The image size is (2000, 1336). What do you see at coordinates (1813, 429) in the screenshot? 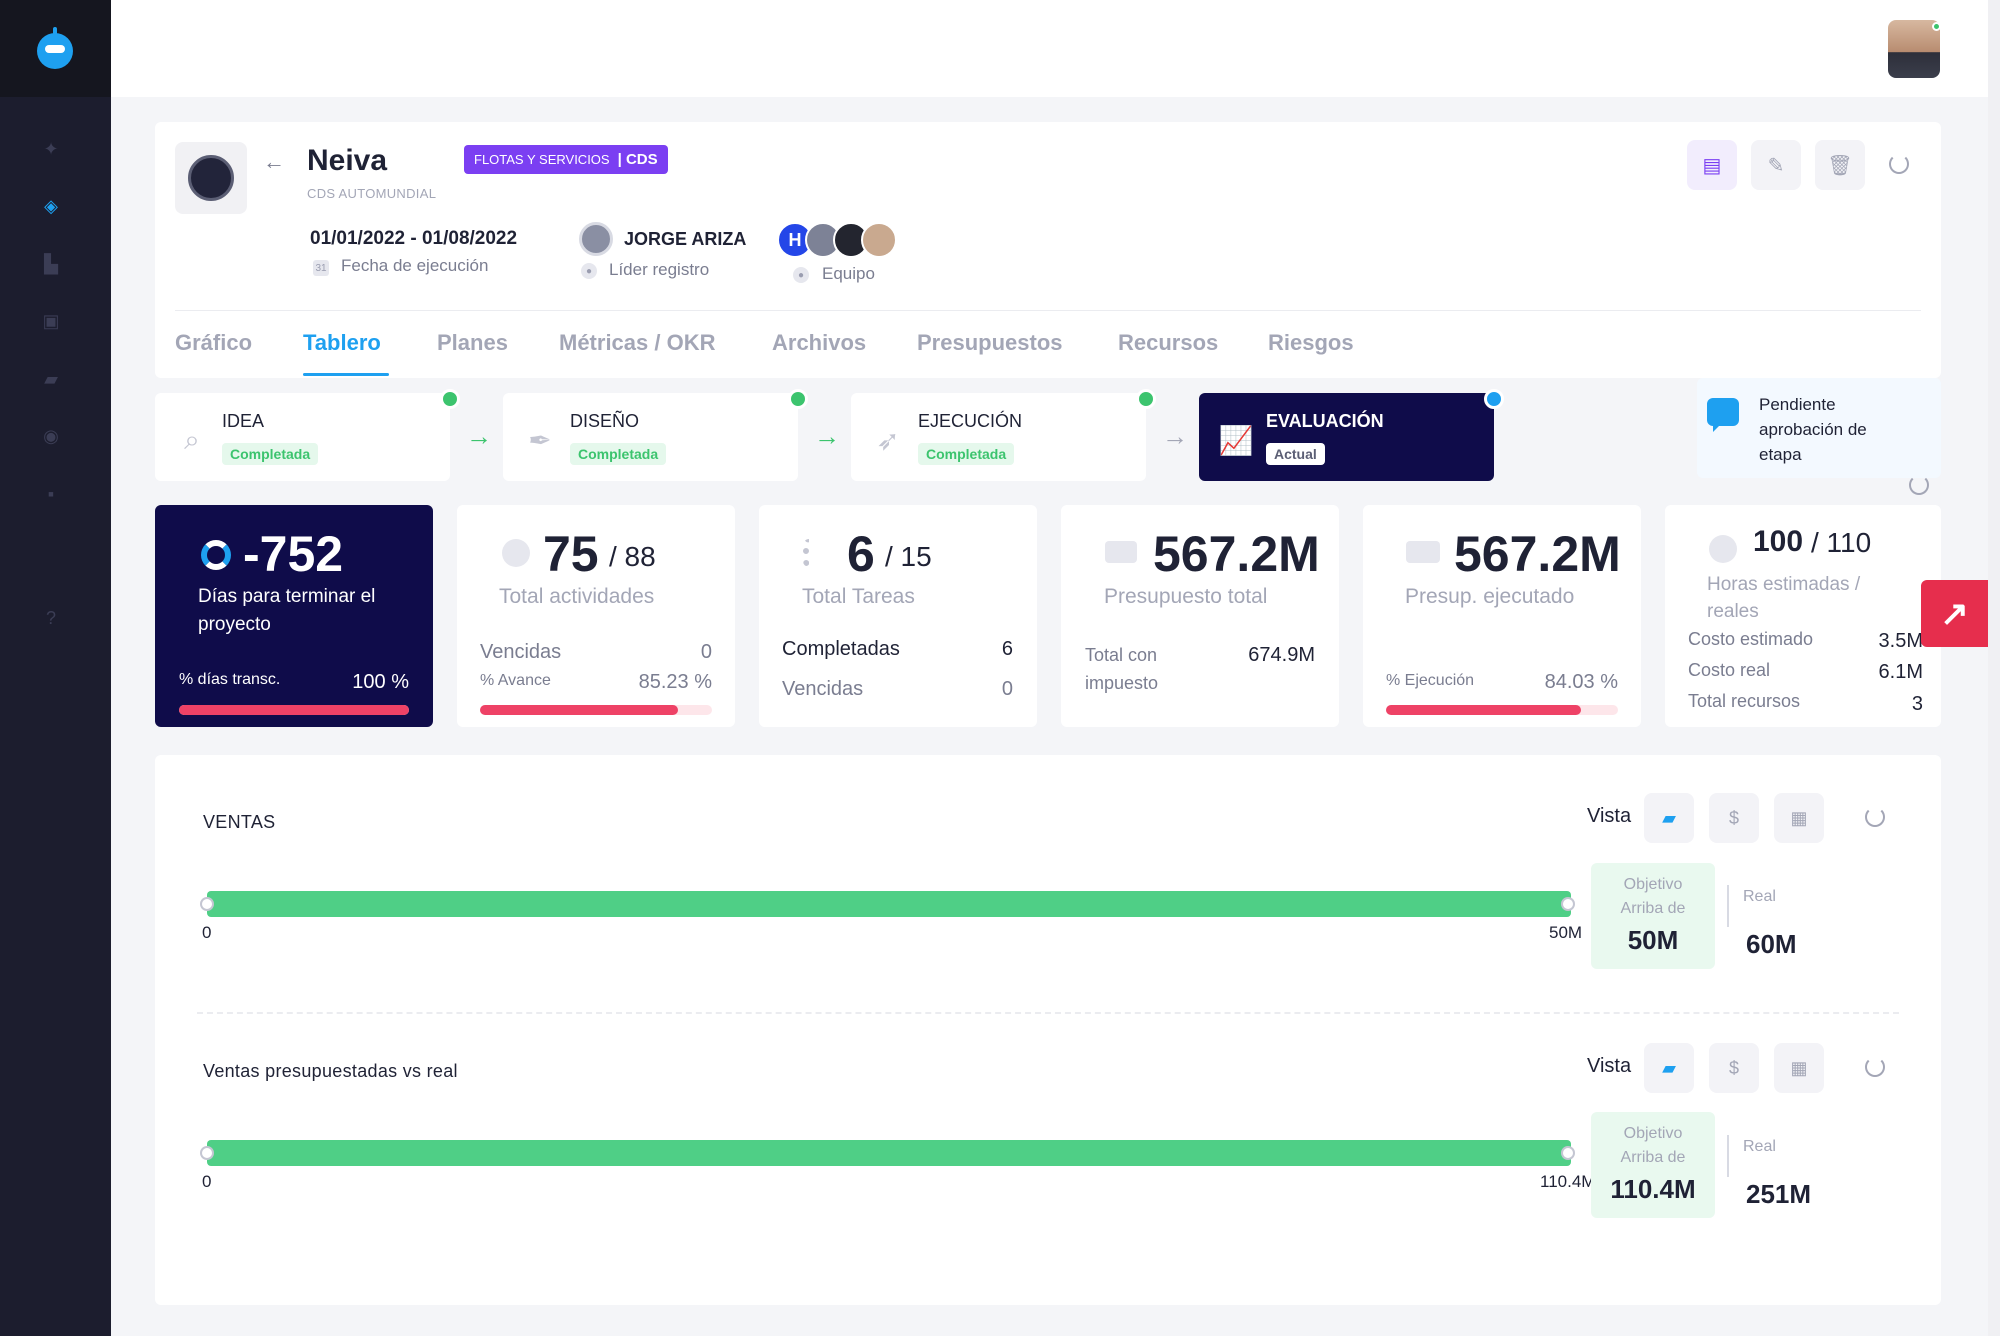
I see `pending-text: Pendiente aprobación de etapa` at bounding box center [1813, 429].